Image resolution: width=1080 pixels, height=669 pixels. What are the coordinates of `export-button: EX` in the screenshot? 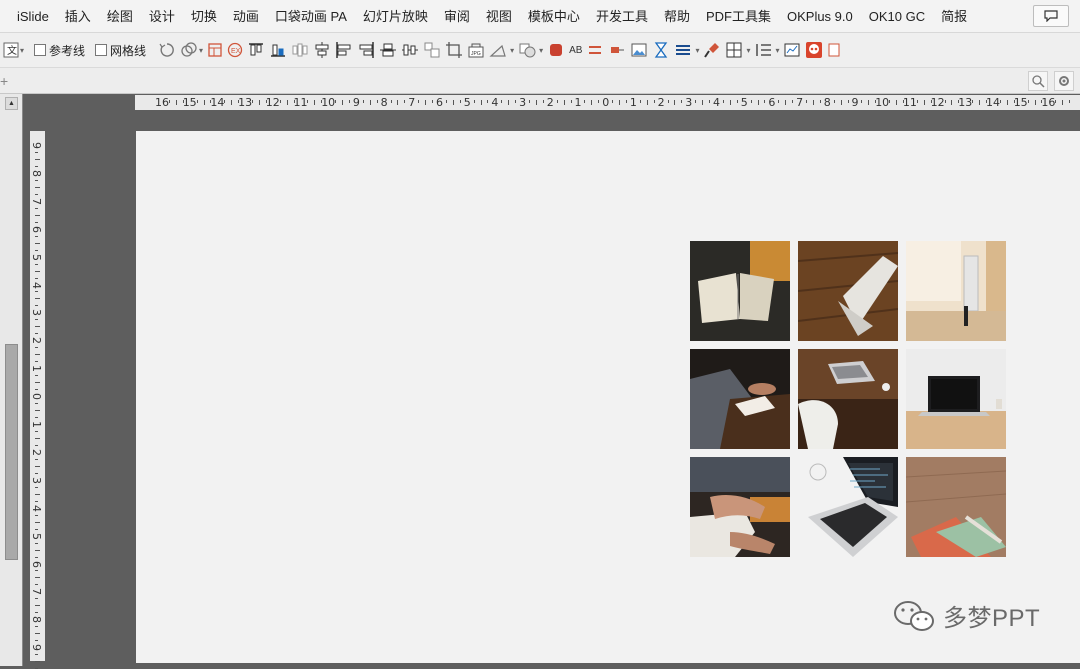 It's located at (235, 50).